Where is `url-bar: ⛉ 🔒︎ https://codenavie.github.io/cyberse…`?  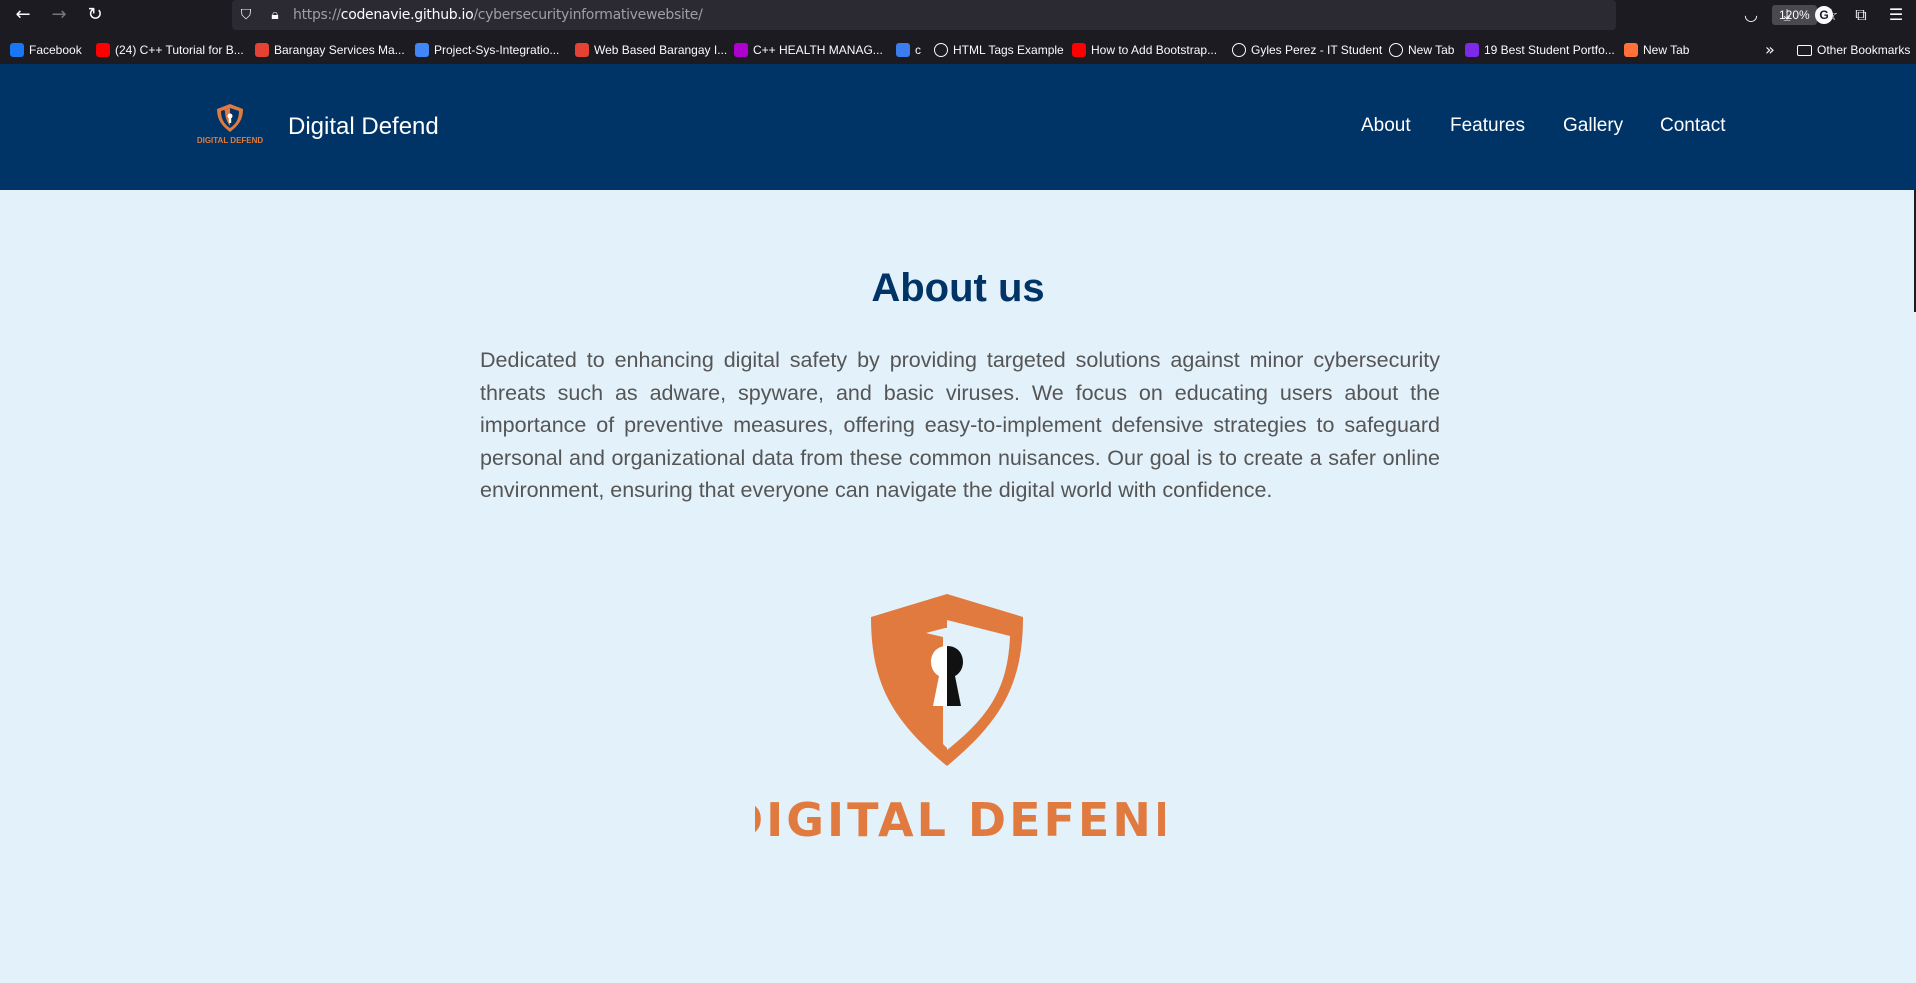
url-bar: ⛉ 🔒︎ https://codenavie.github.io/cyberse… is located at coordinates (1035, 15).